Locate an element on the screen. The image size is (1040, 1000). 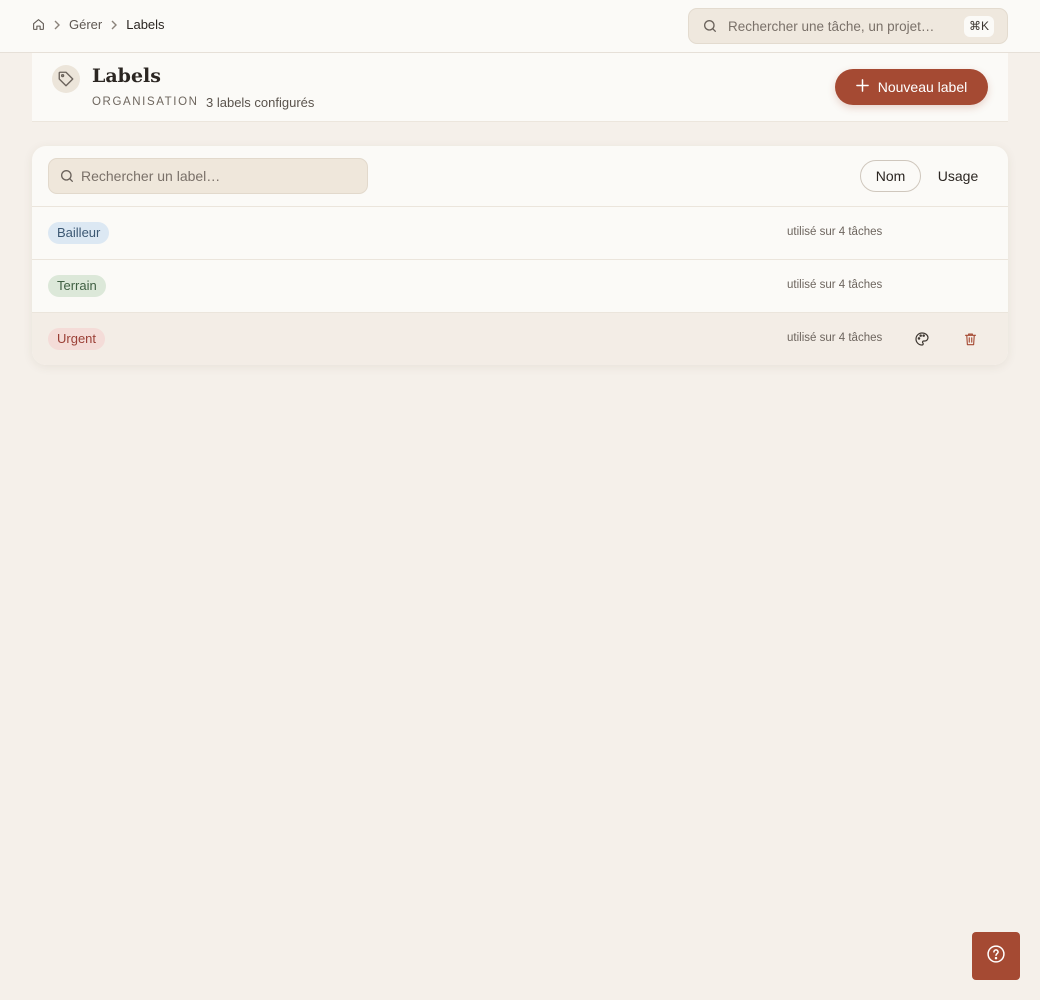
tag-icon is located at coordinates (66, 79).